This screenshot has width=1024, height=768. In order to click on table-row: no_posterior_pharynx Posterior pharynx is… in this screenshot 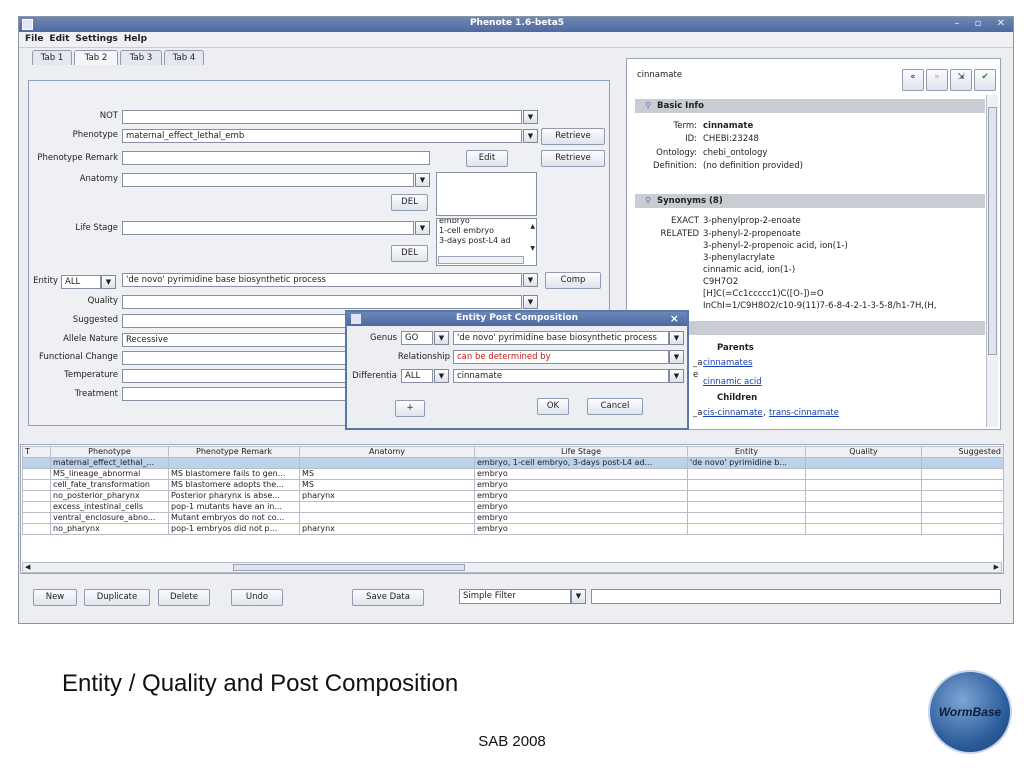, I will do `click(513, 496)`.